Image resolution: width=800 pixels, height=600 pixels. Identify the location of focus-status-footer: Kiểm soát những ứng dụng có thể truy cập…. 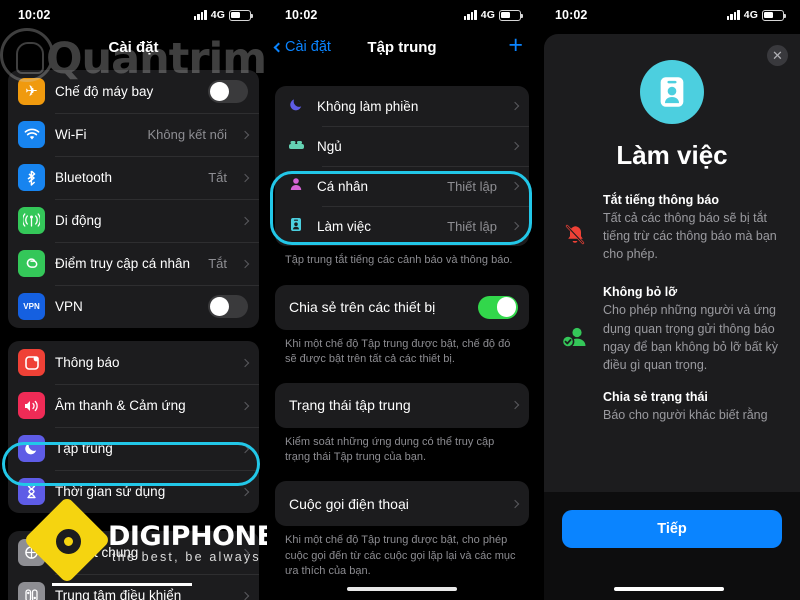
(390, 449).